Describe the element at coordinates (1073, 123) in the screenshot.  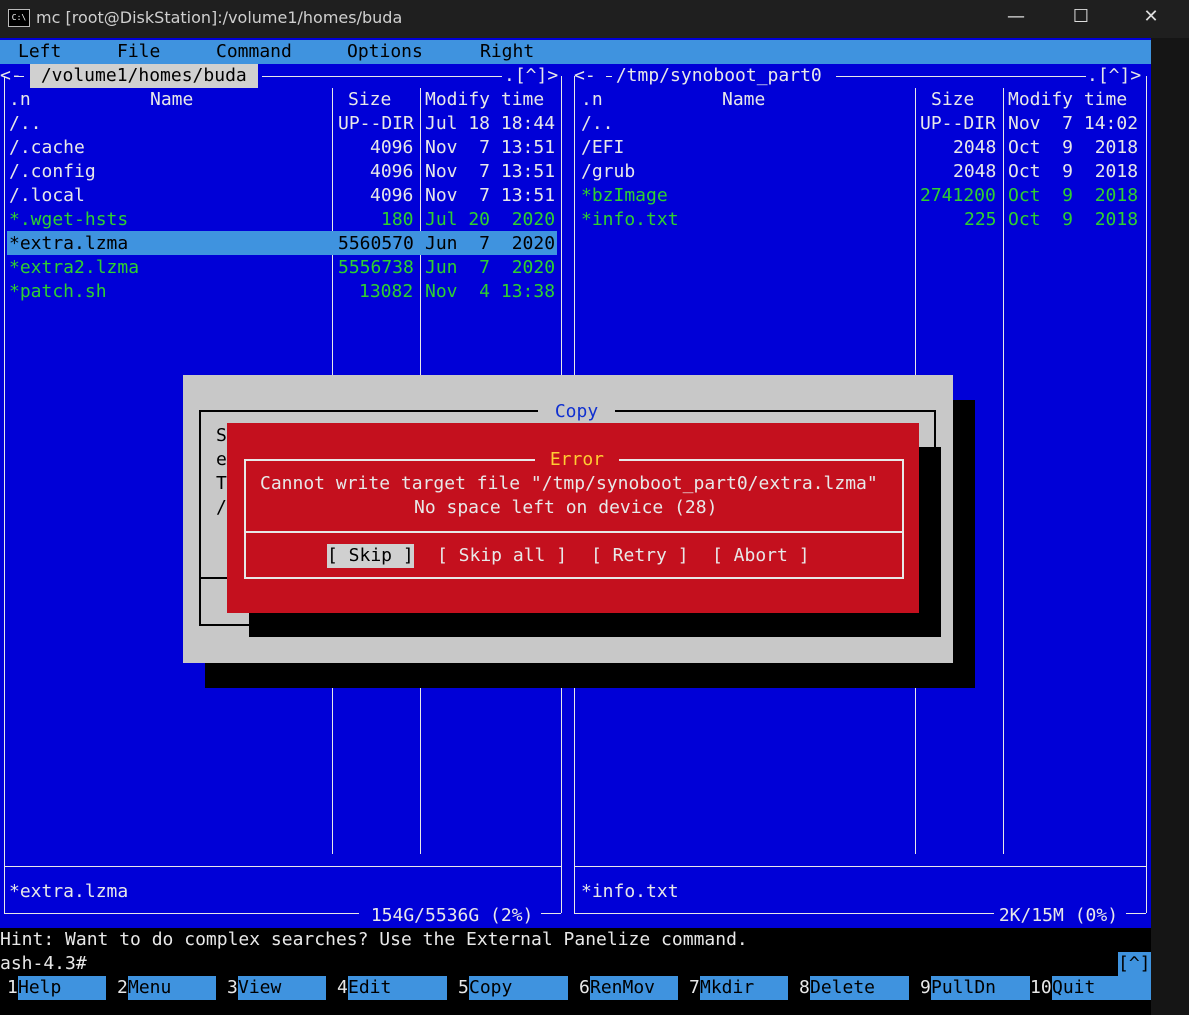
I see `file-date: Nov 7 14:02` at that location.